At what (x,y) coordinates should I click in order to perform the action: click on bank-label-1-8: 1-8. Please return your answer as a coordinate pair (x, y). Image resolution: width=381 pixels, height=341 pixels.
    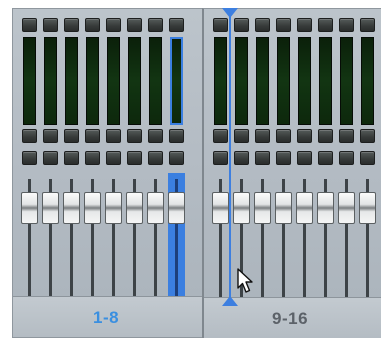
    Looking at the image, I should click on (106, 317).